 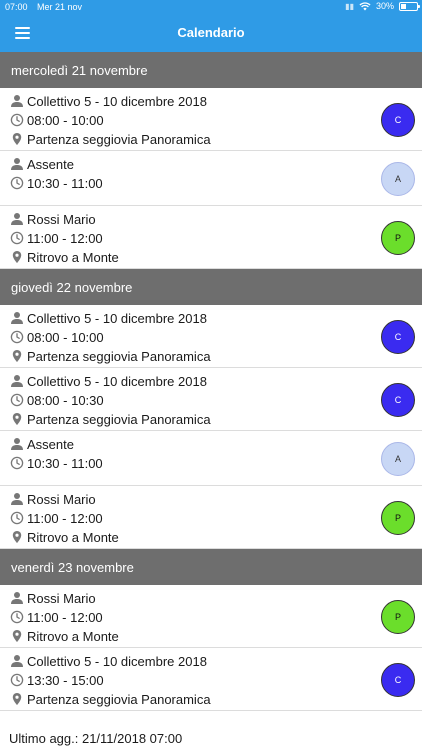 I want to click on status-bar: 07:00 Mer 21 nov ▮▮ 30%, so click(x=211, y=7).